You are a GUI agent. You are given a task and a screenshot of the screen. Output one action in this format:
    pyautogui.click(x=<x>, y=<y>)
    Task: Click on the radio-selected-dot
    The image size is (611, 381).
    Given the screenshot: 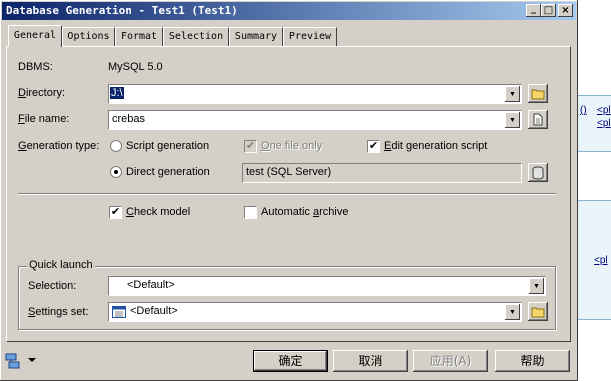 What is the action you would take?
    pyautogui.click(x=116, y=172)
    